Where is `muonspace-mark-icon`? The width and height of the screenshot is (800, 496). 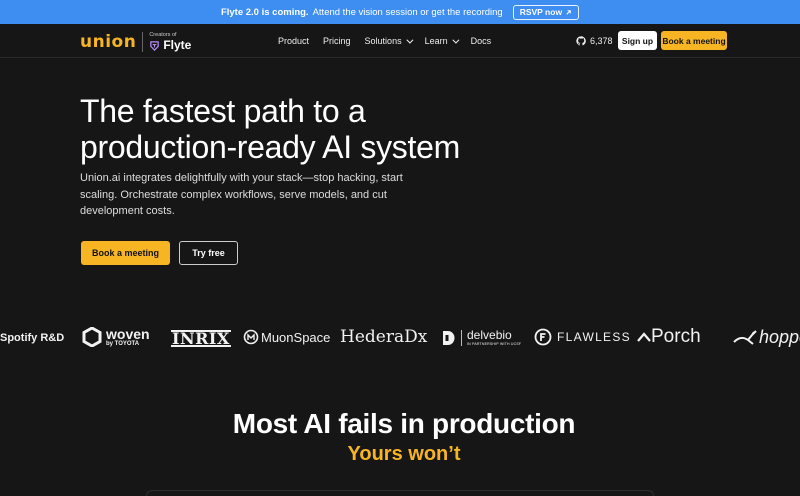
muonspace-mark-icon is located at coordinates (251, 337).